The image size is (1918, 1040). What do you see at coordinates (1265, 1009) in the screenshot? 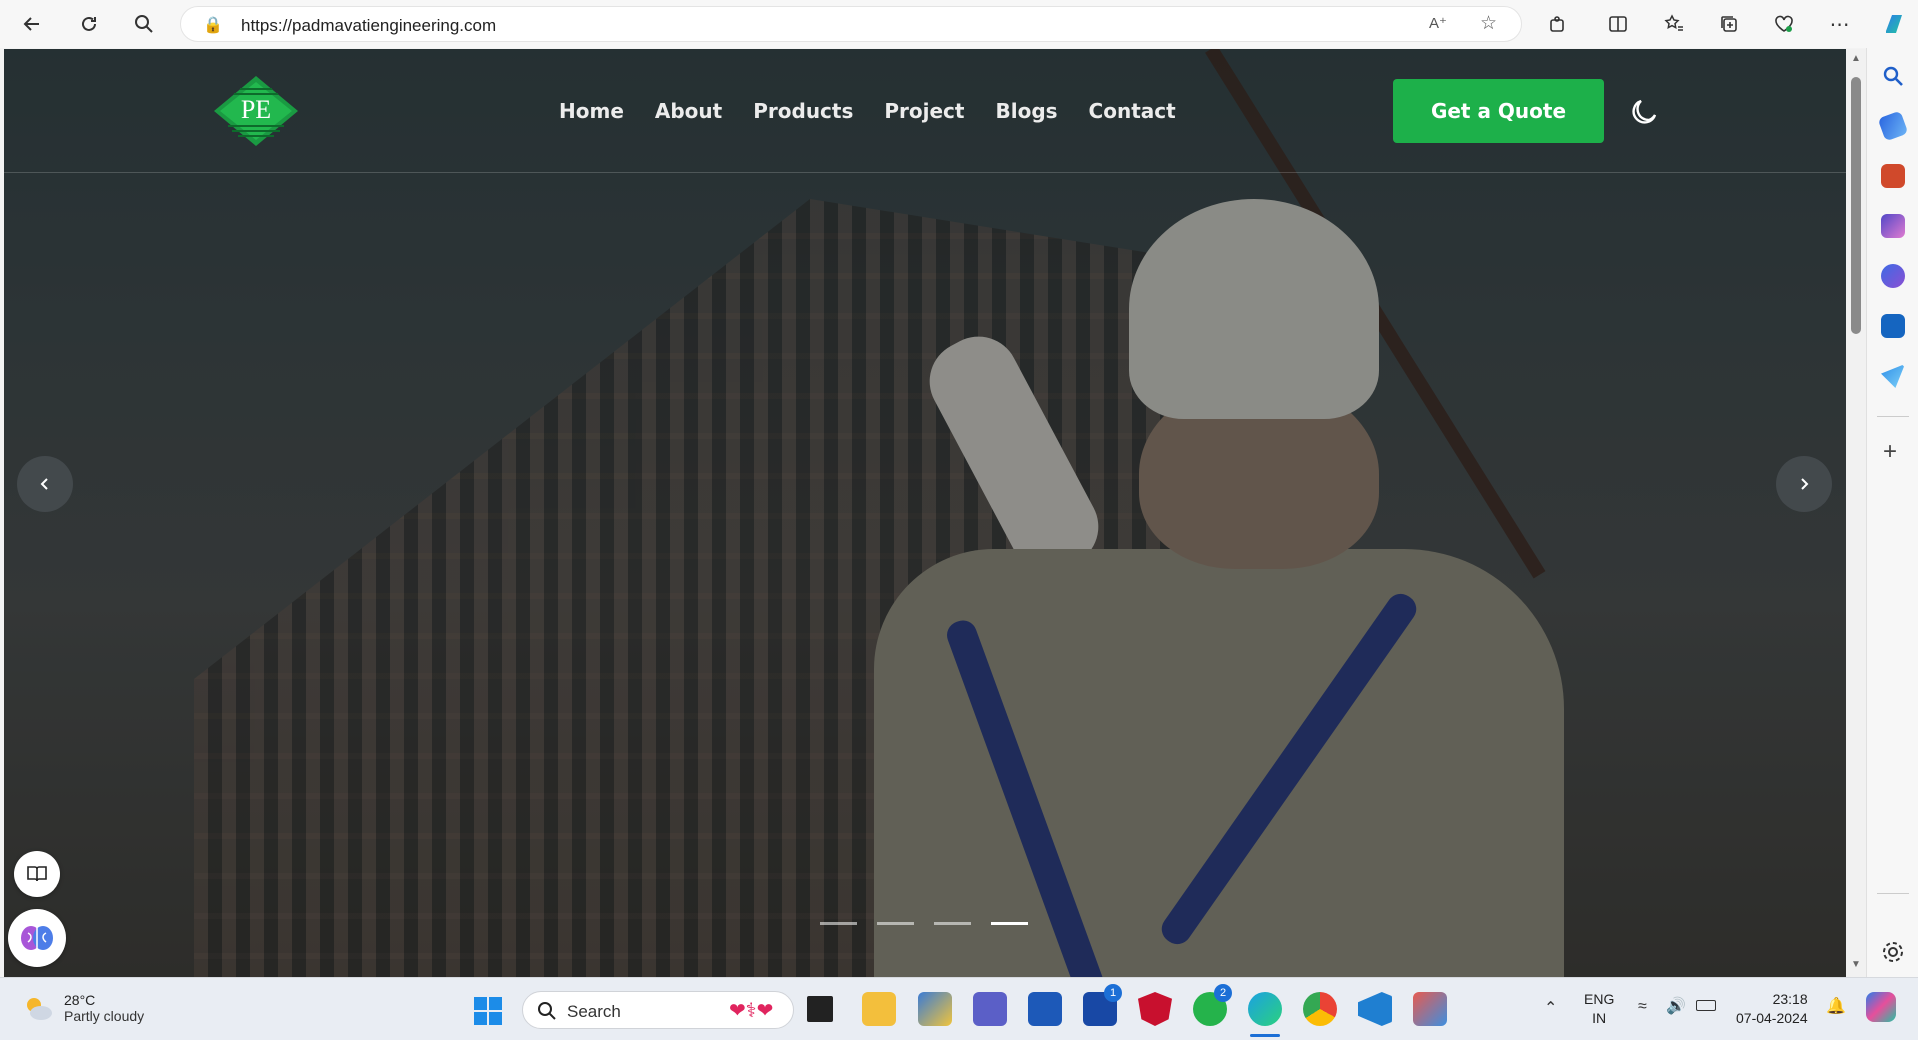
I see `edge-icon` at bounding box center [1265, 1009].